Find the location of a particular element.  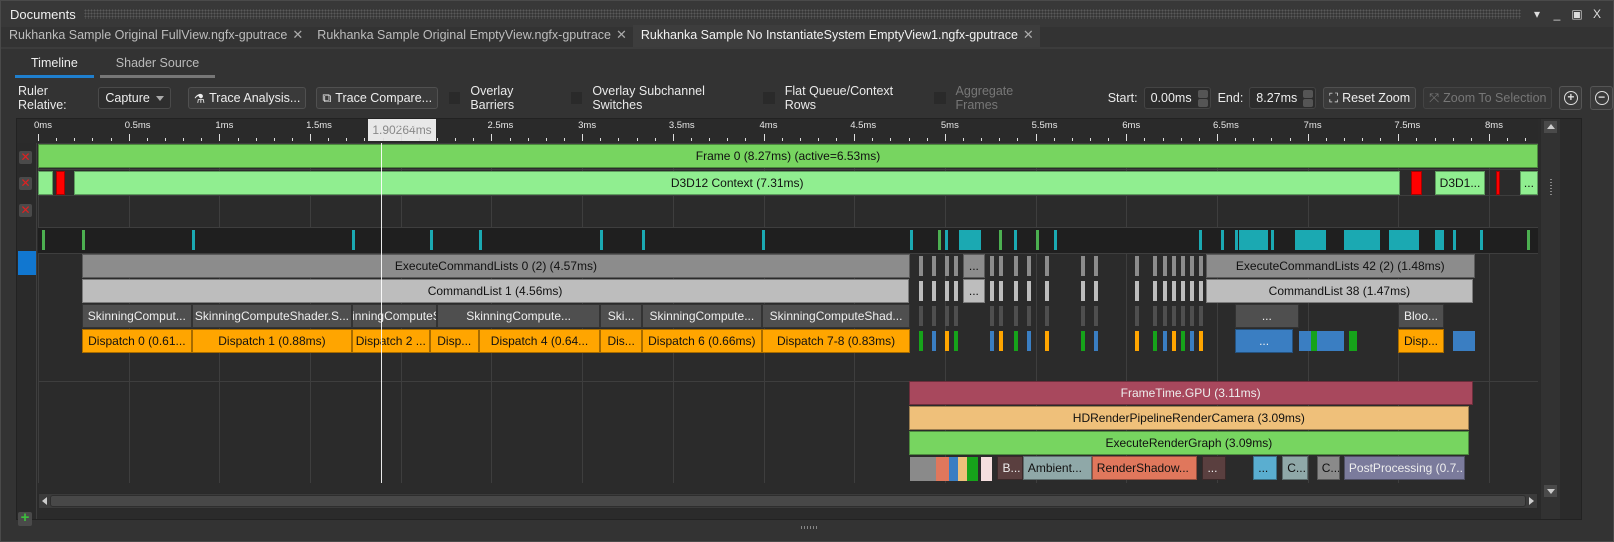

drag-handle is located at coordinates (802, 14).